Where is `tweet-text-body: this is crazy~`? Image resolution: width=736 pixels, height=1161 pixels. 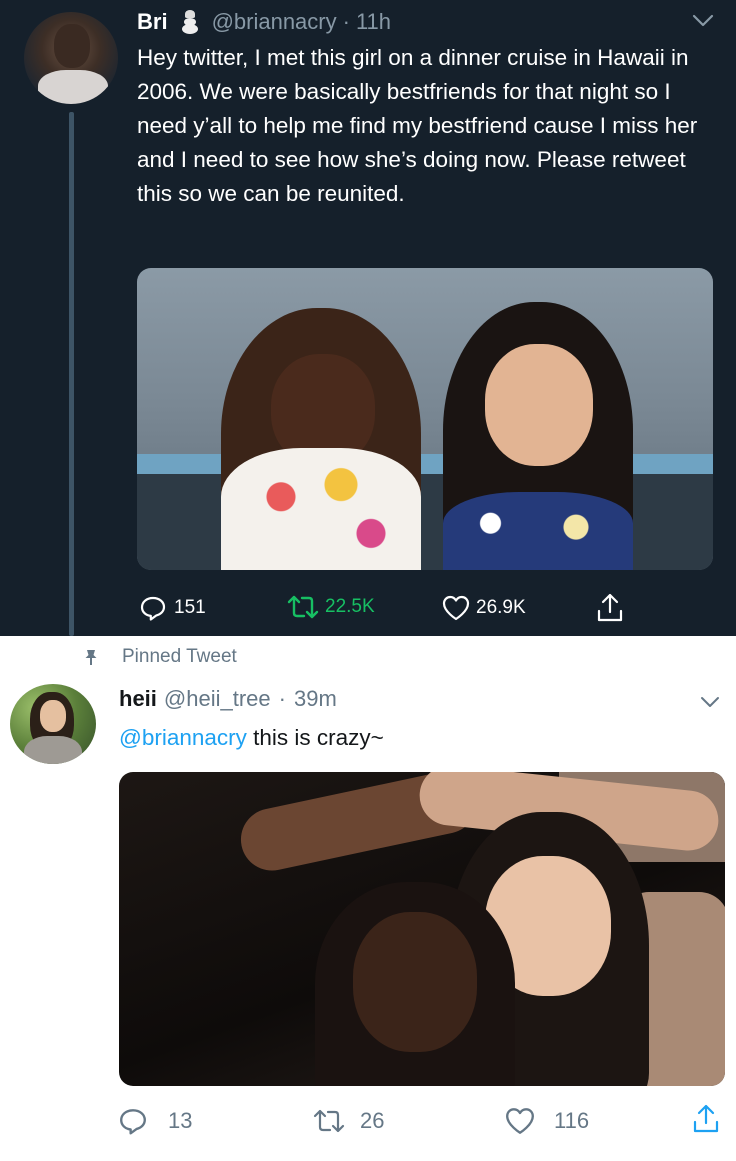 tweet-text-body: this is crazy~ is located at coordinates (315, 737).